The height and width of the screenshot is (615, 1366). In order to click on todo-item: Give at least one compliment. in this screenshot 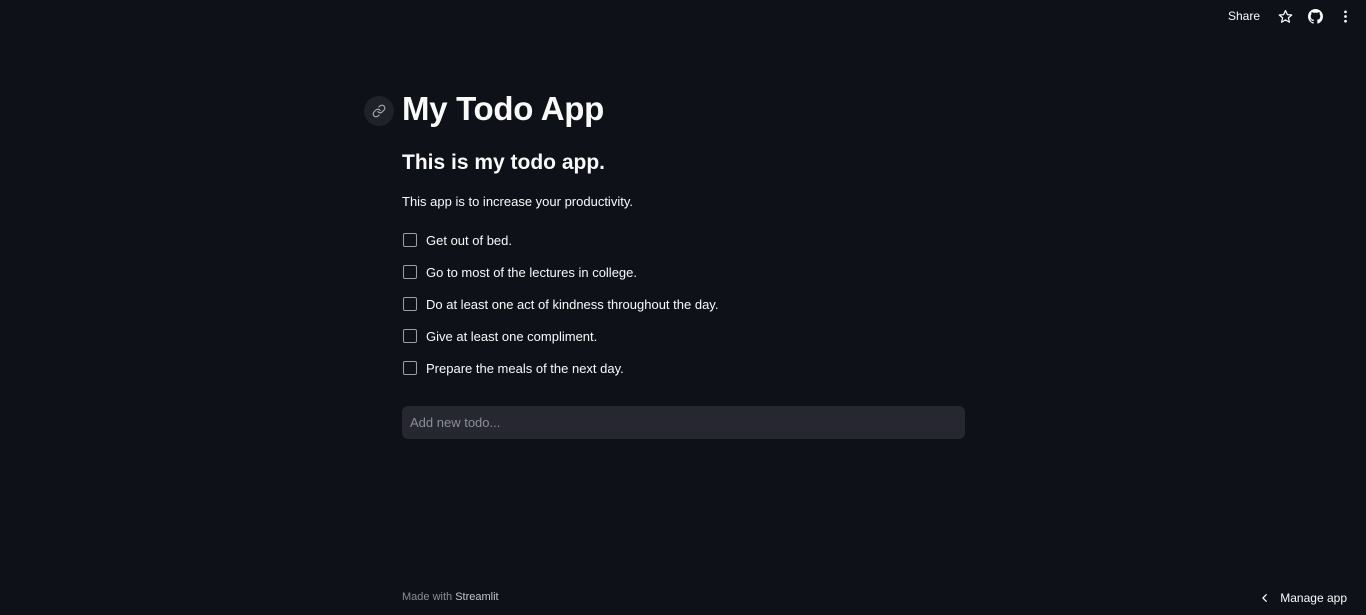, I will do `click(560, 336)`.